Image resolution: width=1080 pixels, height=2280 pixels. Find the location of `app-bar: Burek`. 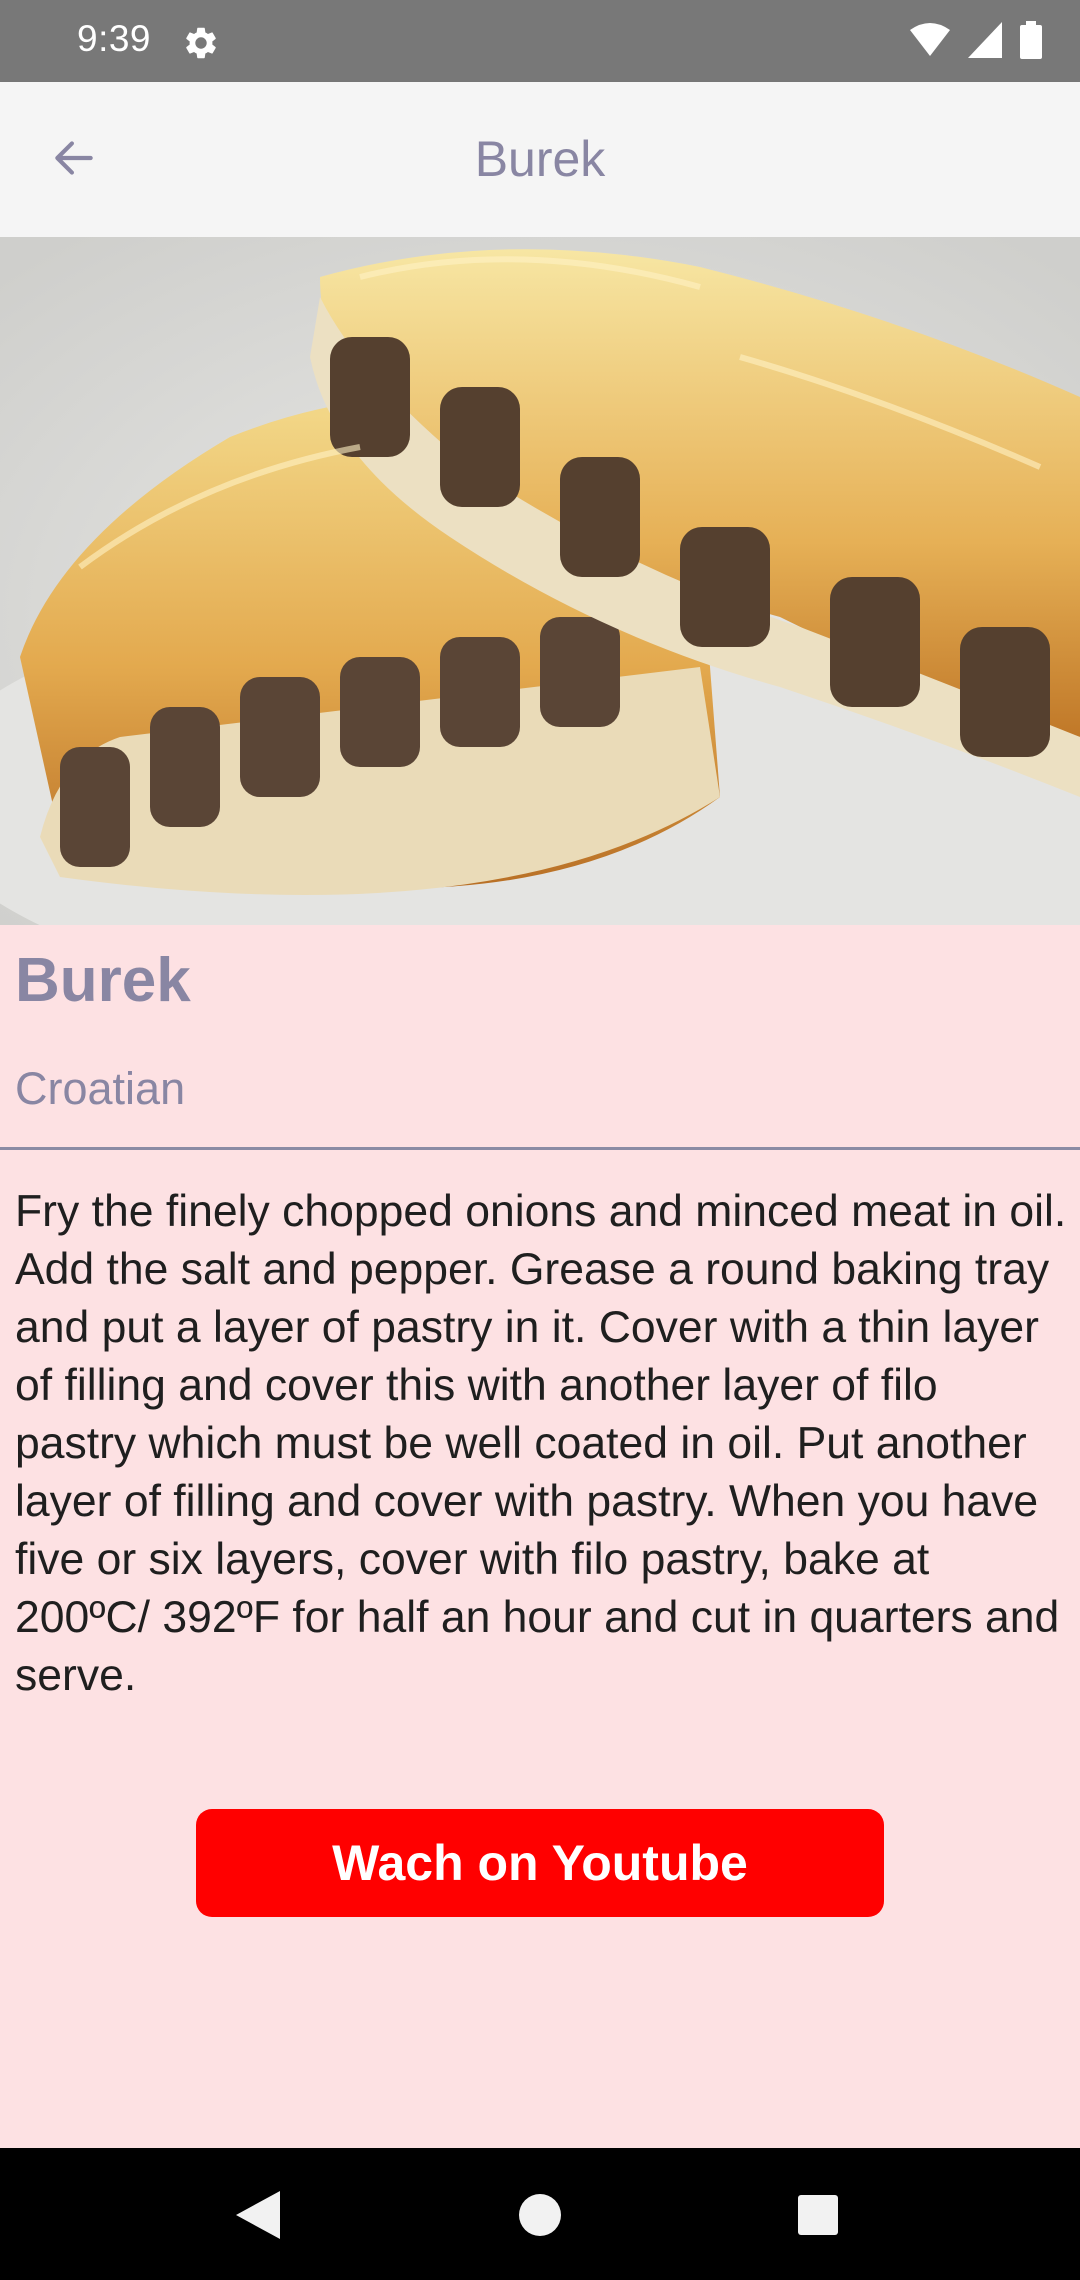

app-bar: Burek is located at coordinates (540, 159).